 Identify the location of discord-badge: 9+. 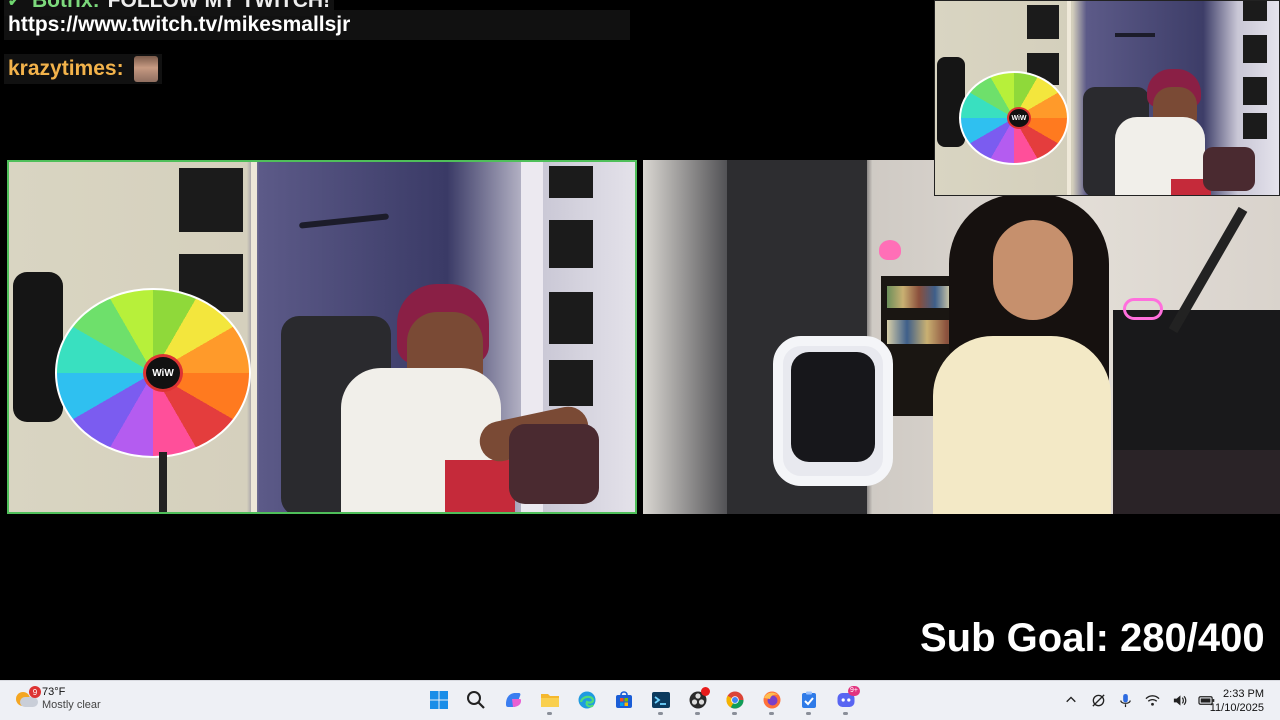
(854, 691).